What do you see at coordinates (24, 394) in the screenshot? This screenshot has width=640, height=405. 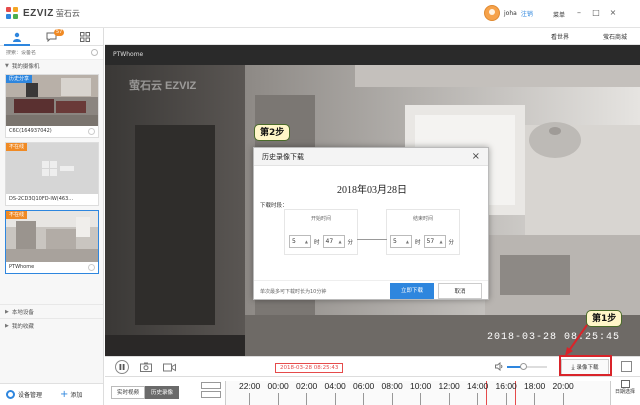 I see `device-manage-button: 设备管理` at bounding box center [24, 394].